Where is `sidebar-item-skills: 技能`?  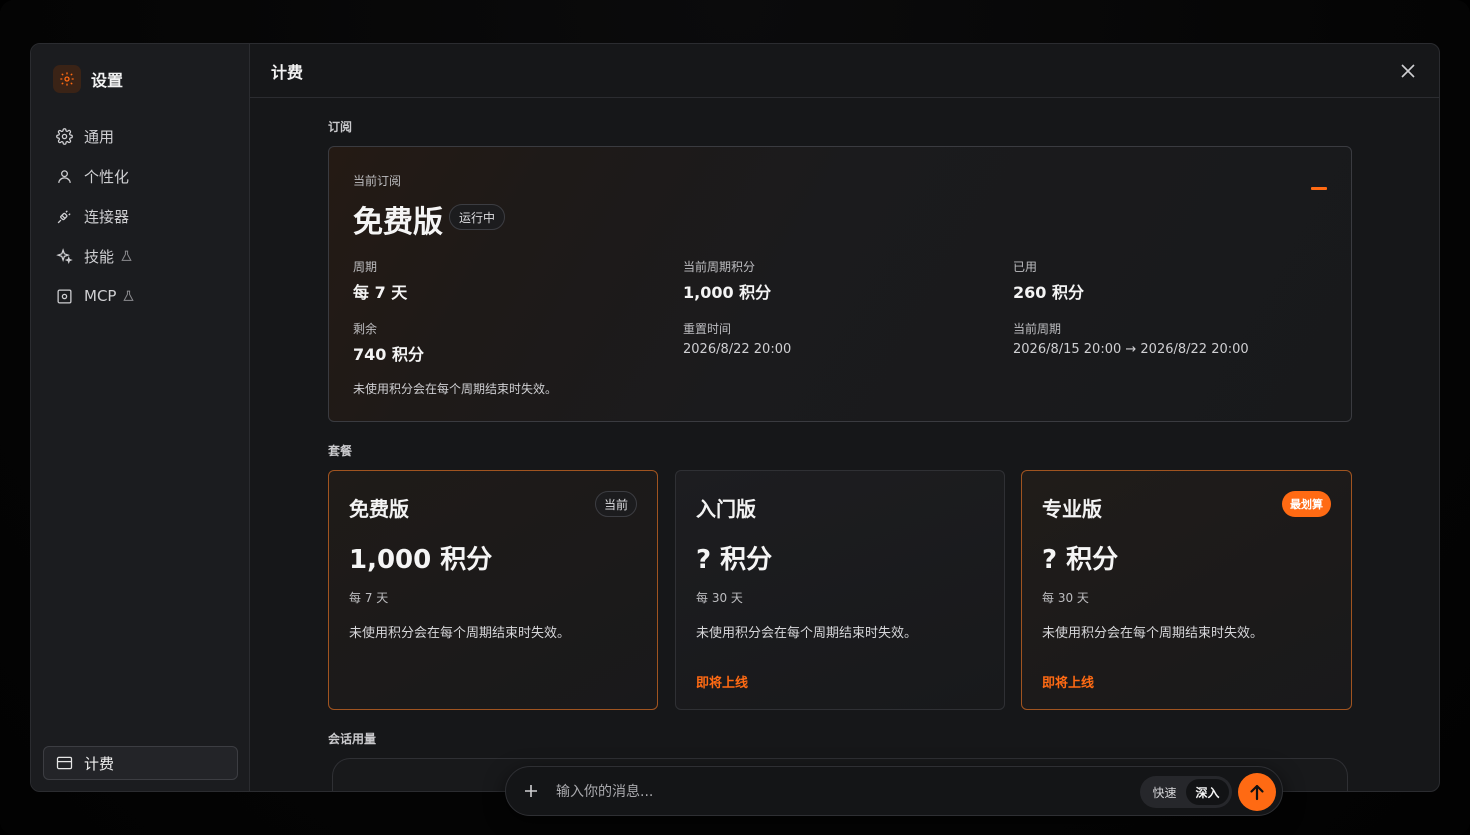
sidebar-item-skills: 技能 is located at coordinates (95, 256).